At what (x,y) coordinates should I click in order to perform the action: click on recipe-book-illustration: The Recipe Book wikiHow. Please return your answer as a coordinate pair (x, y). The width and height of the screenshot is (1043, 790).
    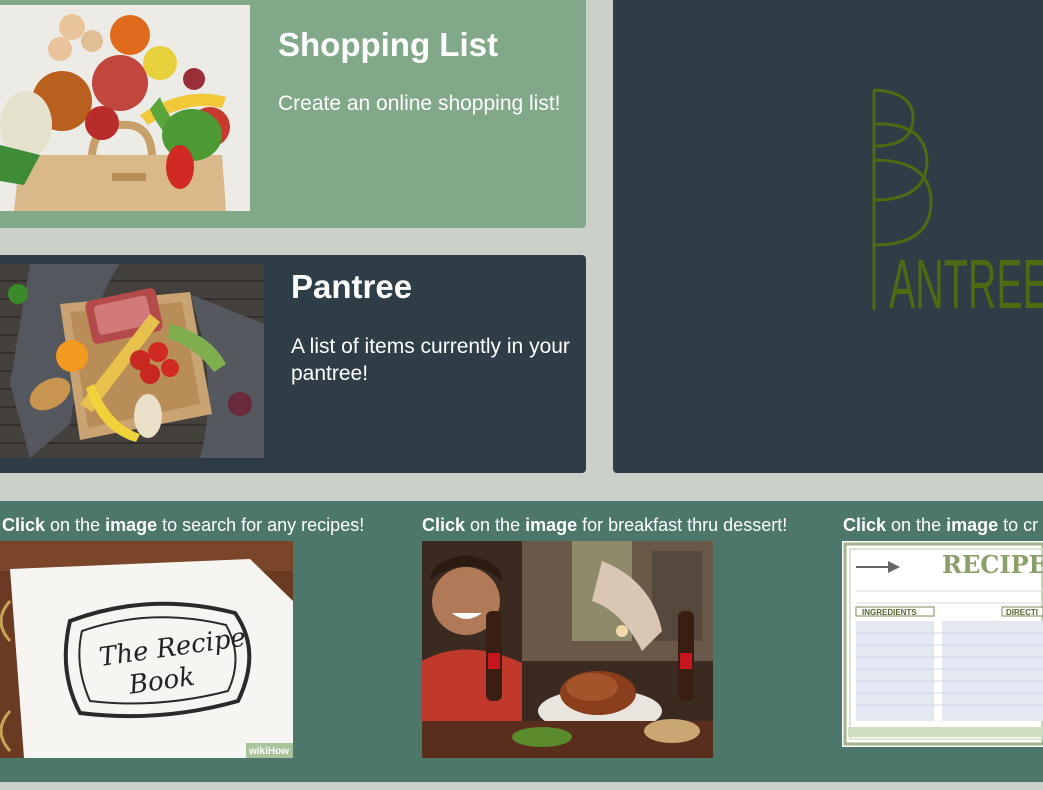
    Looking at the image, I should click on (146, 649).